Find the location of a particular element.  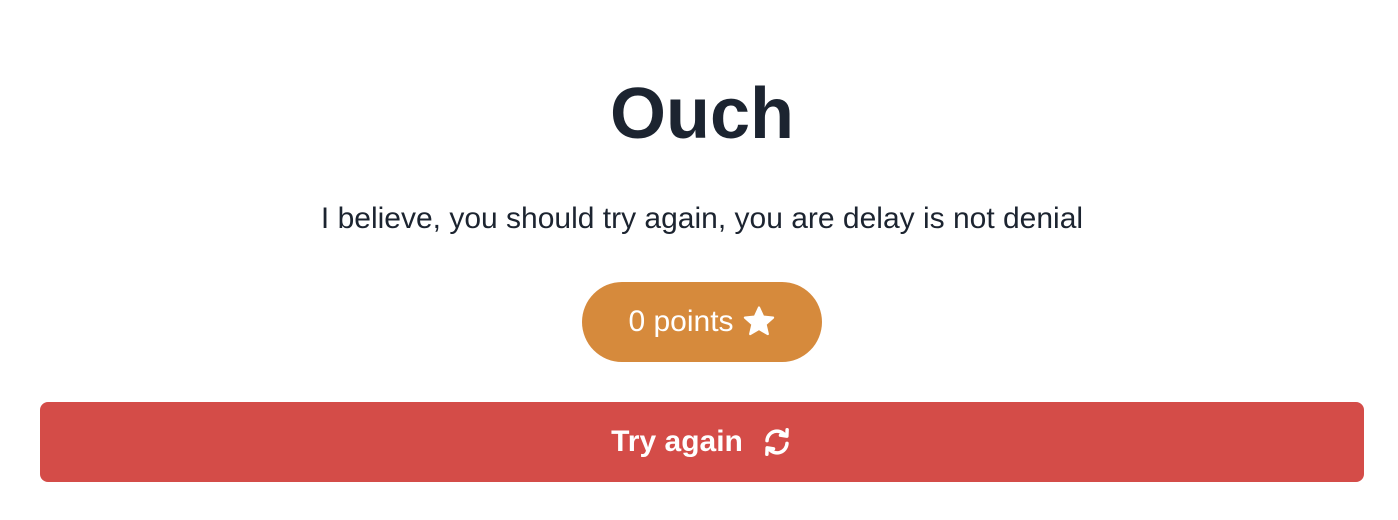

star-icon is located at coordinates (759, 322).